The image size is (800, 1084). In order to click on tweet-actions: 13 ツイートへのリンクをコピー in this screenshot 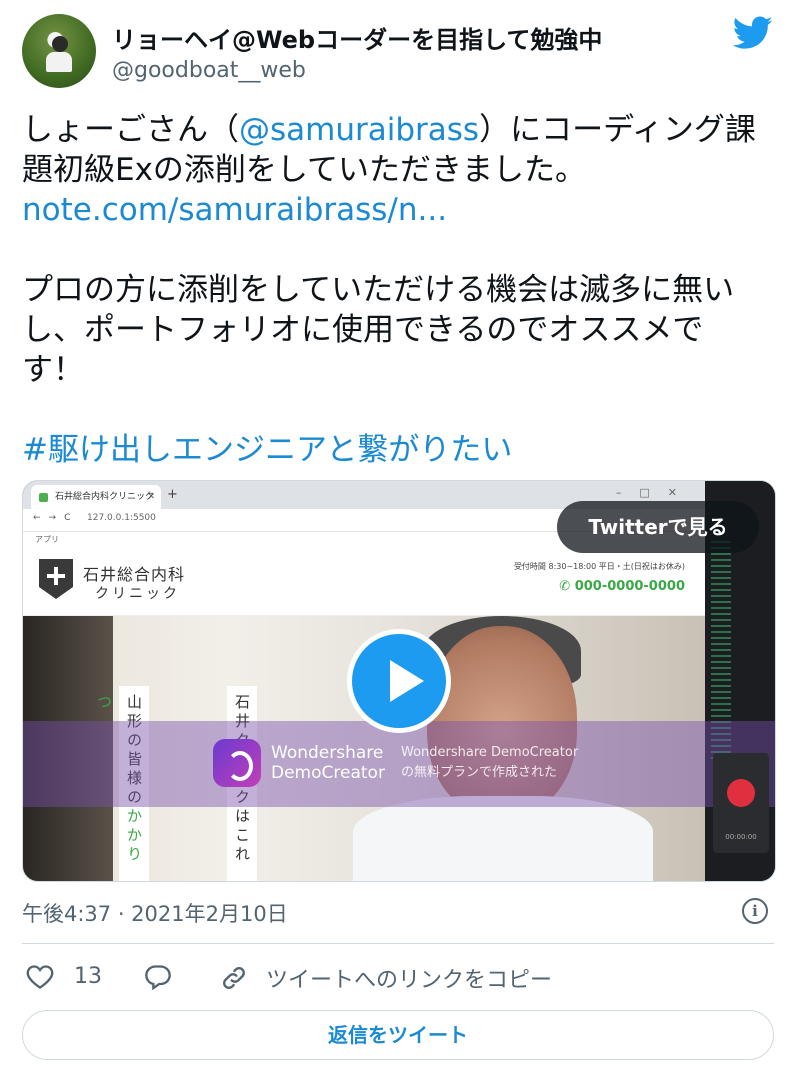, I will do `click(402, 978)`.